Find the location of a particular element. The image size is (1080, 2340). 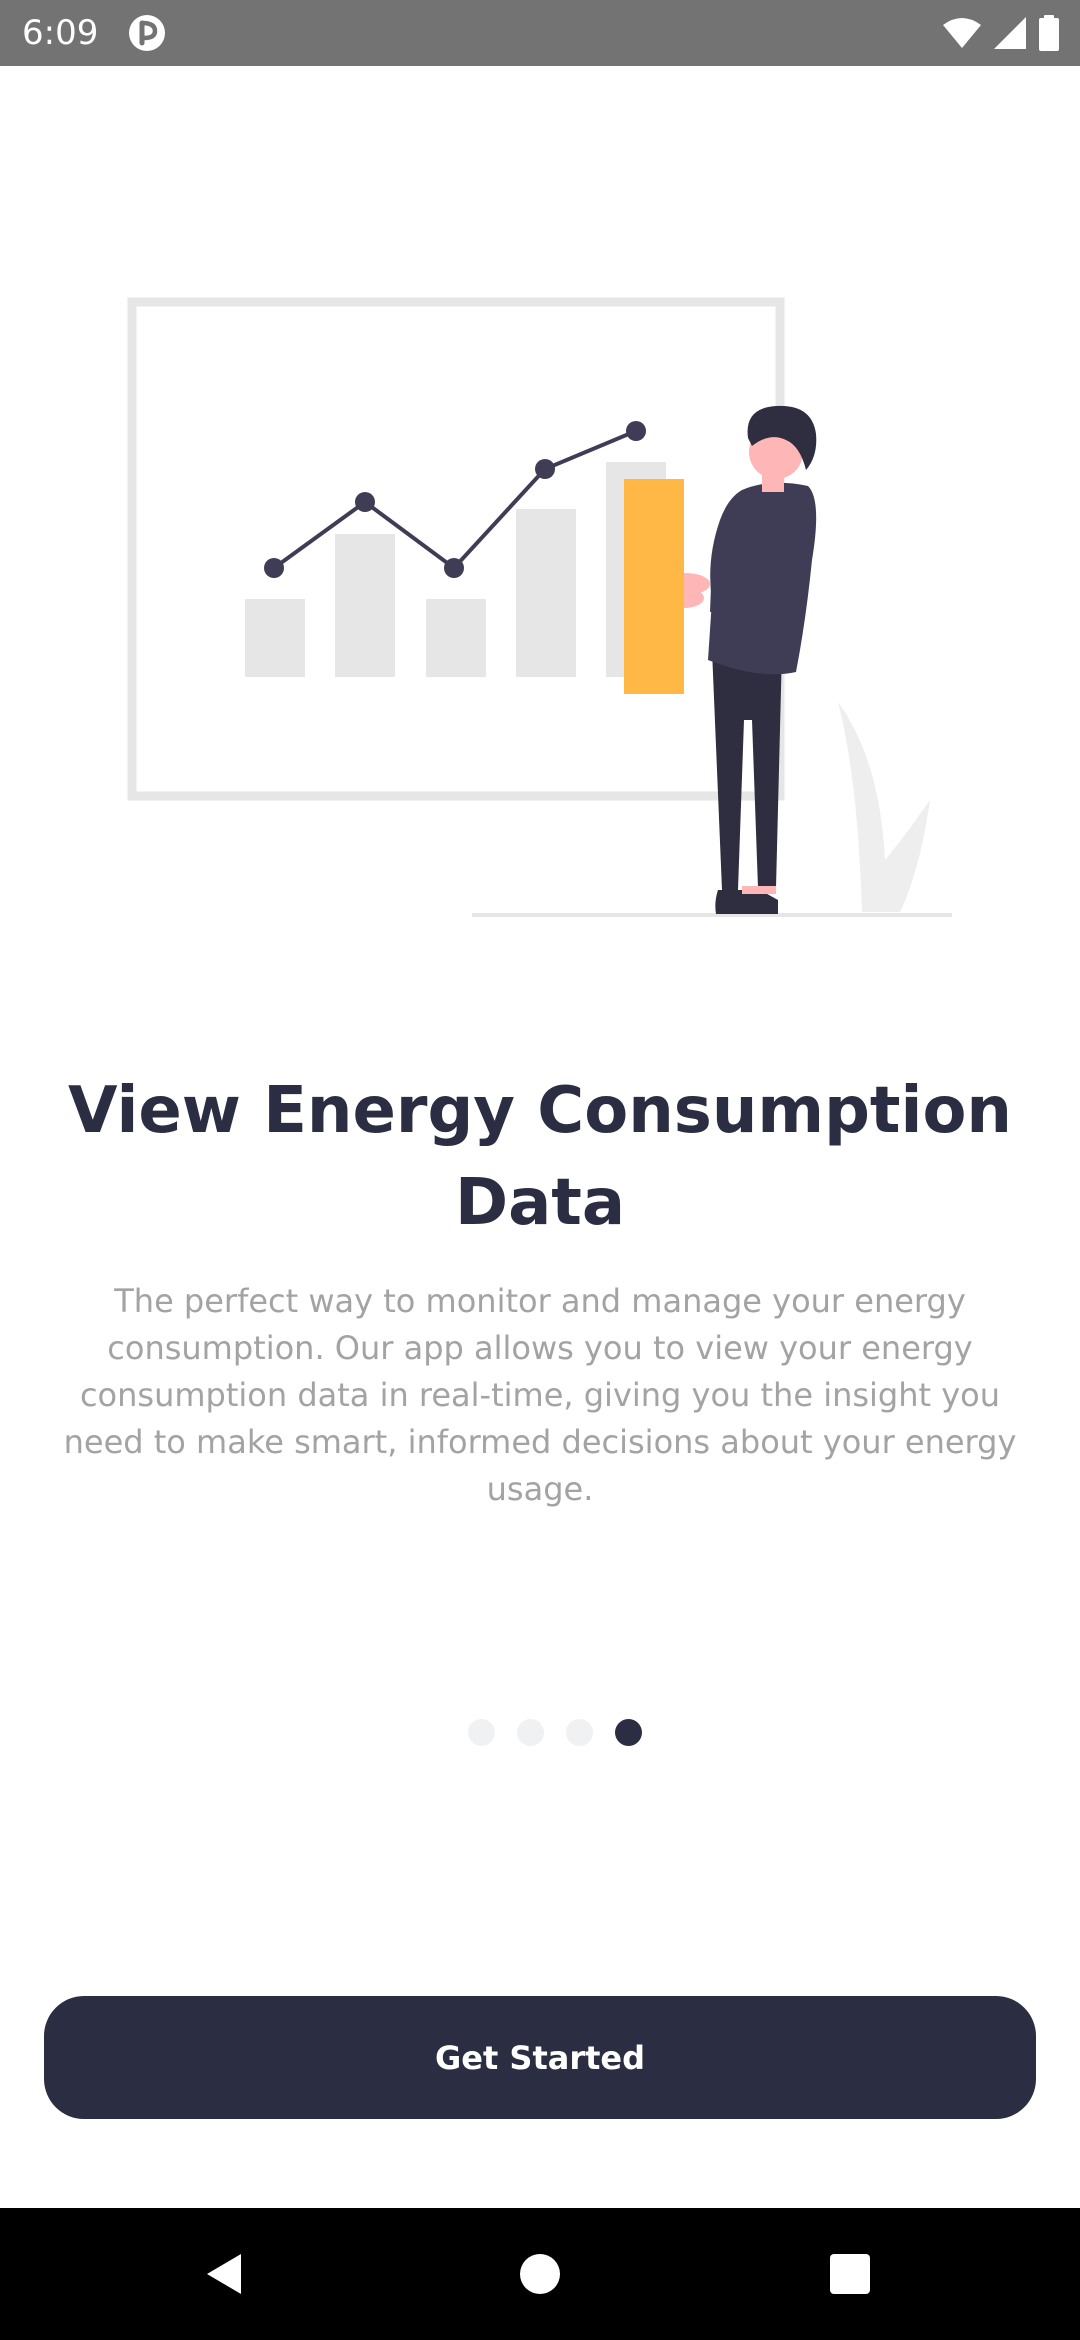

system-navigation-bar is located at coordinates (540, 2274).